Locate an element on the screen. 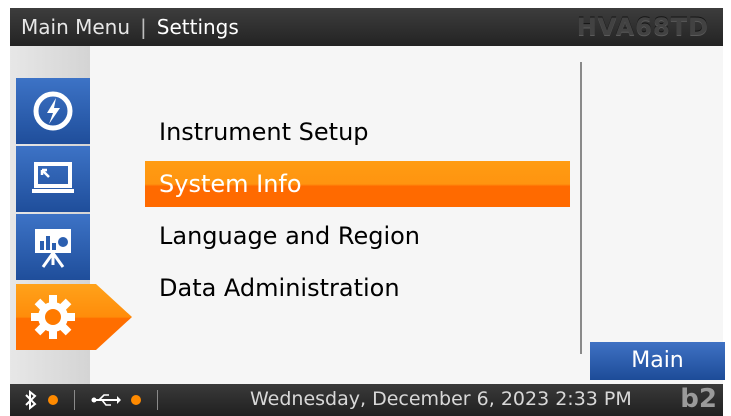  presentation-icon is located at coordinates (53, 248).